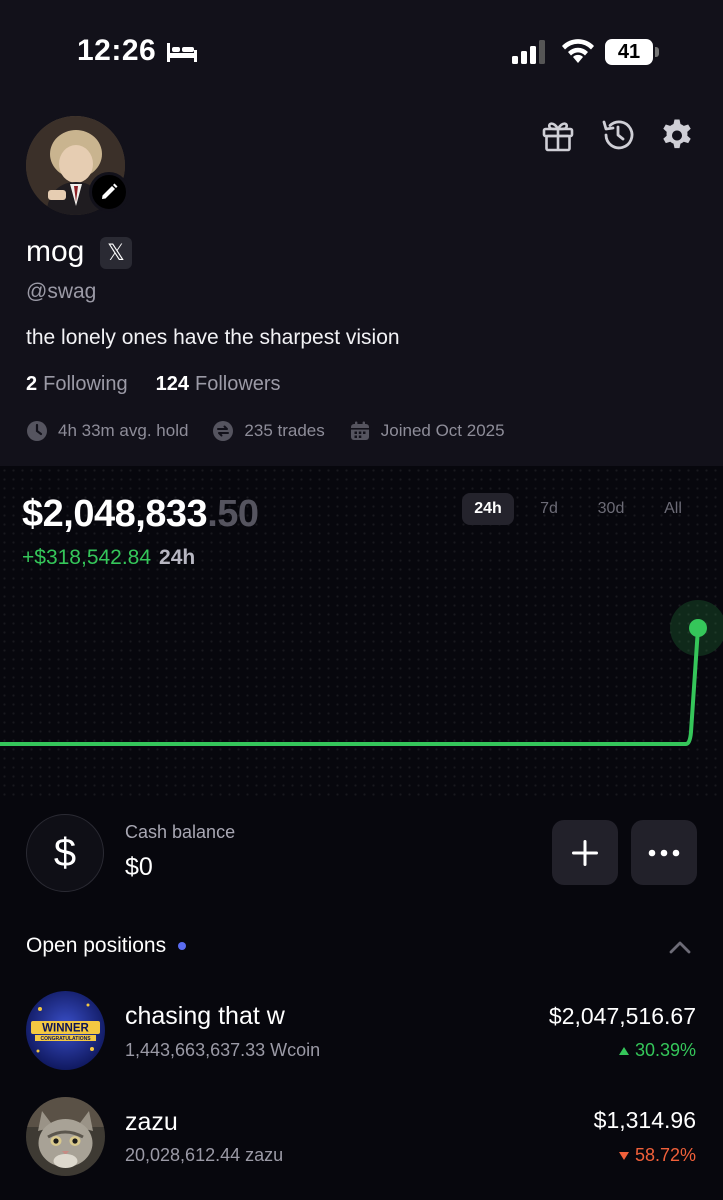 Image resolution: width=723 pixels, height=1200 pixels. I want to click on change-value: +$318,542.84, so click(87, 557).